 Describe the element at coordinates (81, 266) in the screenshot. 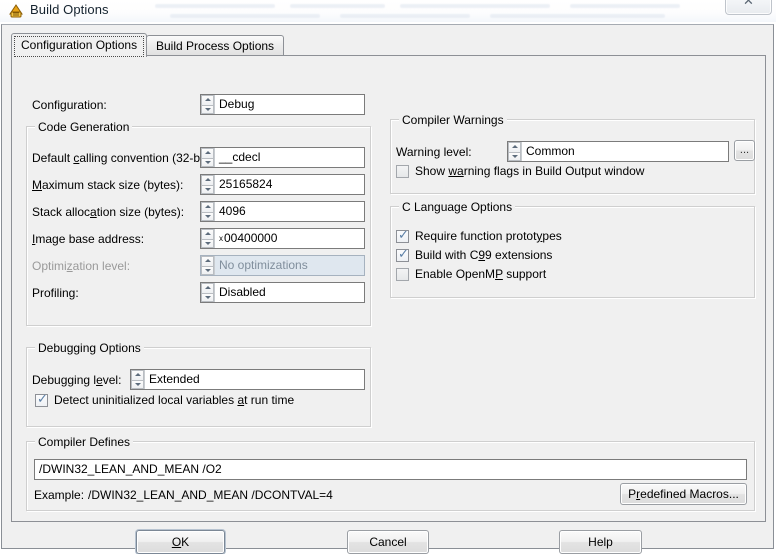

I see `optimization-level-label: Optimization level:` at that location.